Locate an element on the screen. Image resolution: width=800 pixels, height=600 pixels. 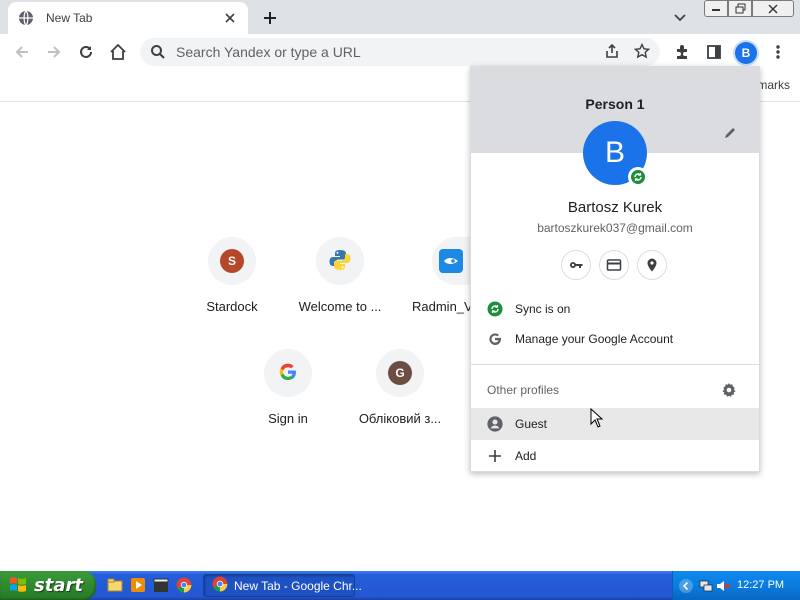
shortcut-label: Stardock is located at coordinates (232, 306).